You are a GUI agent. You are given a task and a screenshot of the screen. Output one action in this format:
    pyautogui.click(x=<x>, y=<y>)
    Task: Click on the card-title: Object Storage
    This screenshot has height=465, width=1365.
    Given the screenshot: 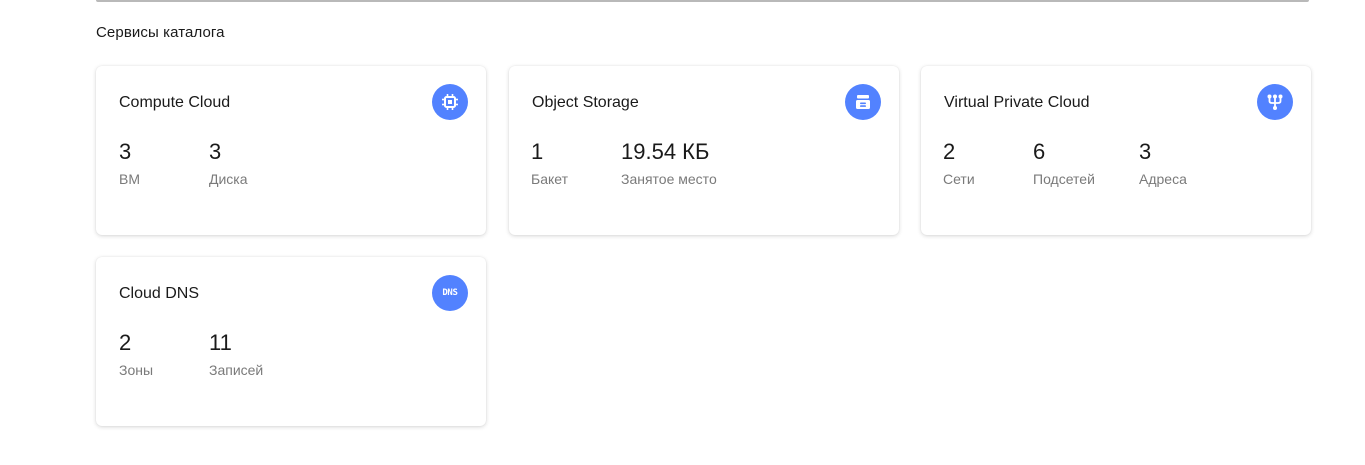 What is the action you would take?
    pyautogui.click(x=585, y=102)
    